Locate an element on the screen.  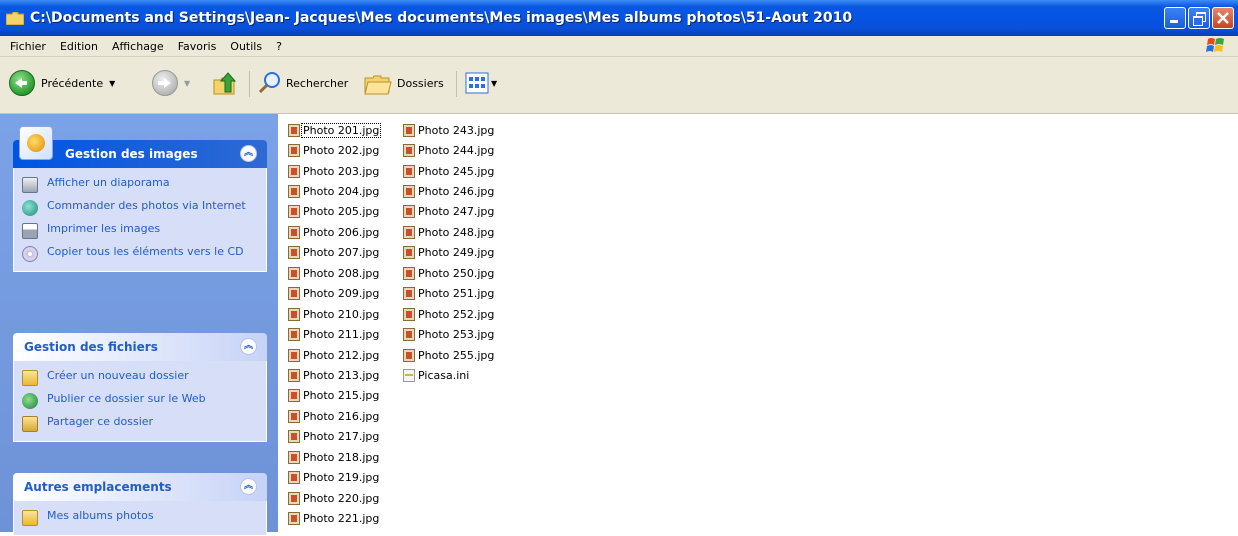
task-diaporama: Afficher un diaporama is located at coordinates (140, 184).